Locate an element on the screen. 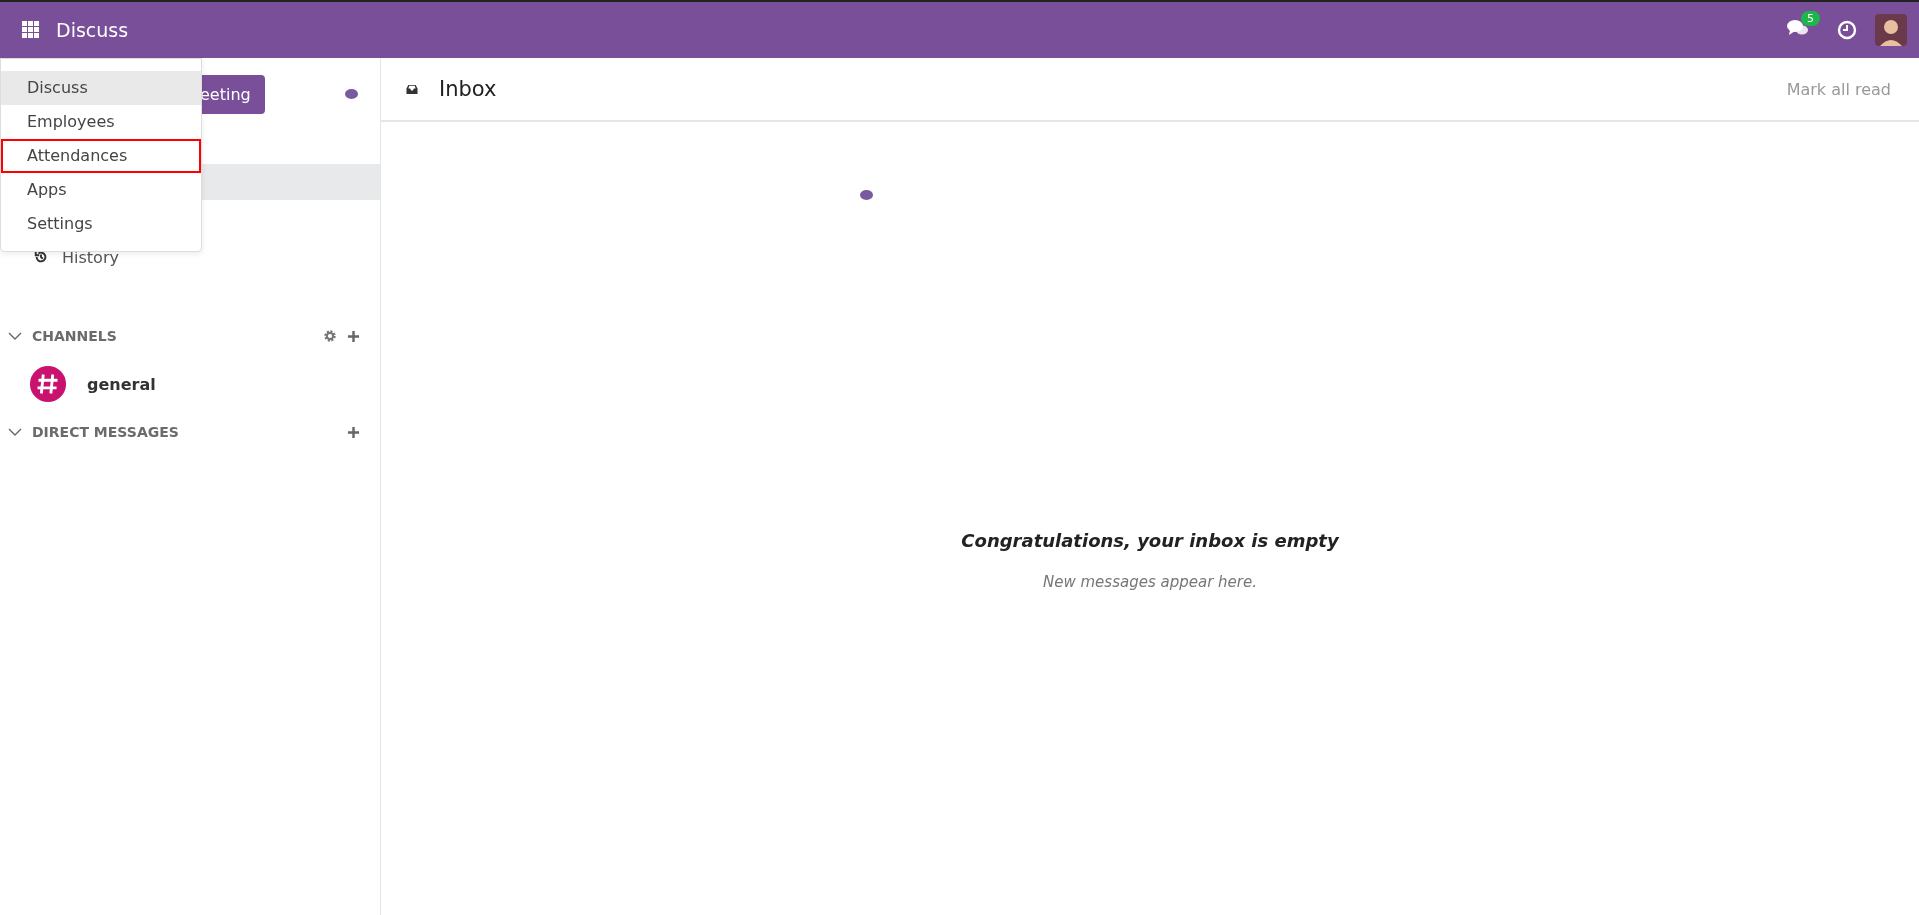 The image size is (1919, 915). menu-item: Discuss is located at coordinates (101, 88).